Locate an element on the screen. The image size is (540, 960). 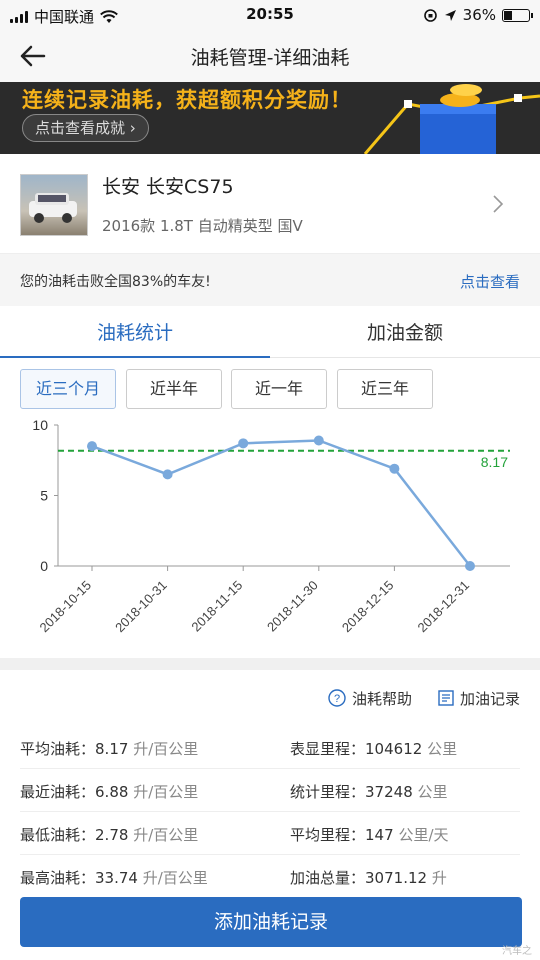
fuel-help-label: 油耗帮助 is located at coordinates (381, 698).